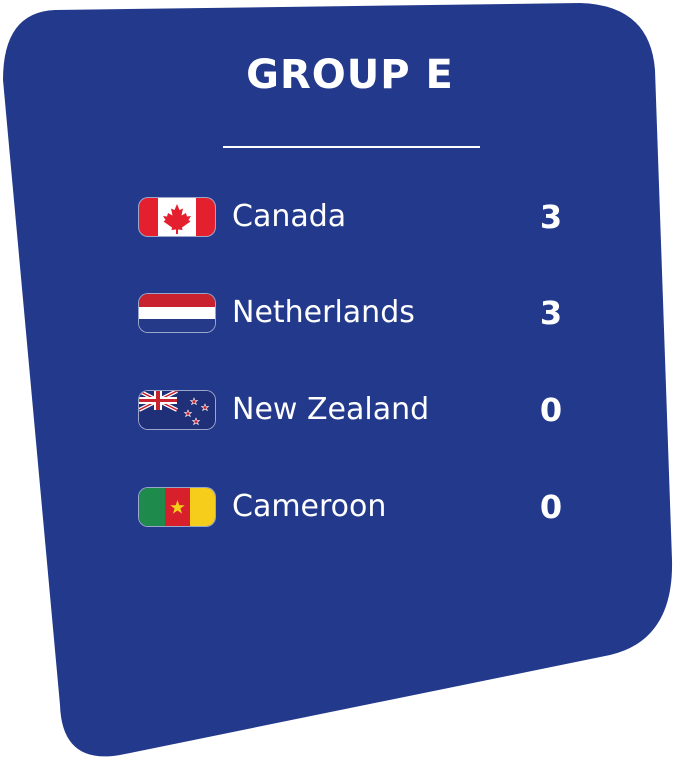  What do you see at coordinates (331, 409) in the screenshot?
I see `team-name: New Zealand` at bounding box center [331, 409].